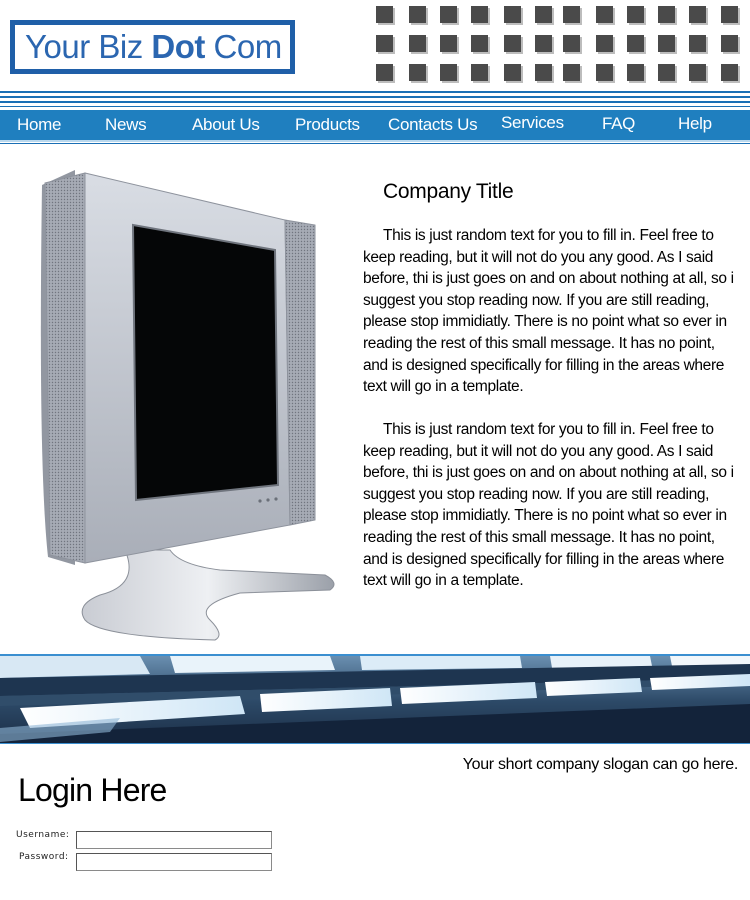  What do you see at coordinates (39, 125) in the screenshot?
I see `nav-home: Home` at bounding box center [39, 125].